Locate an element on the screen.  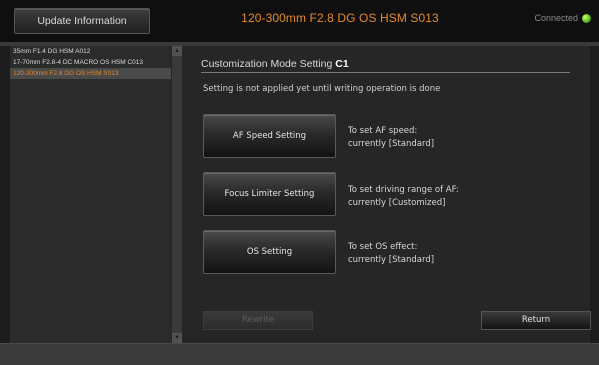
connection-status: Connected is located at coordinates (562, 18).